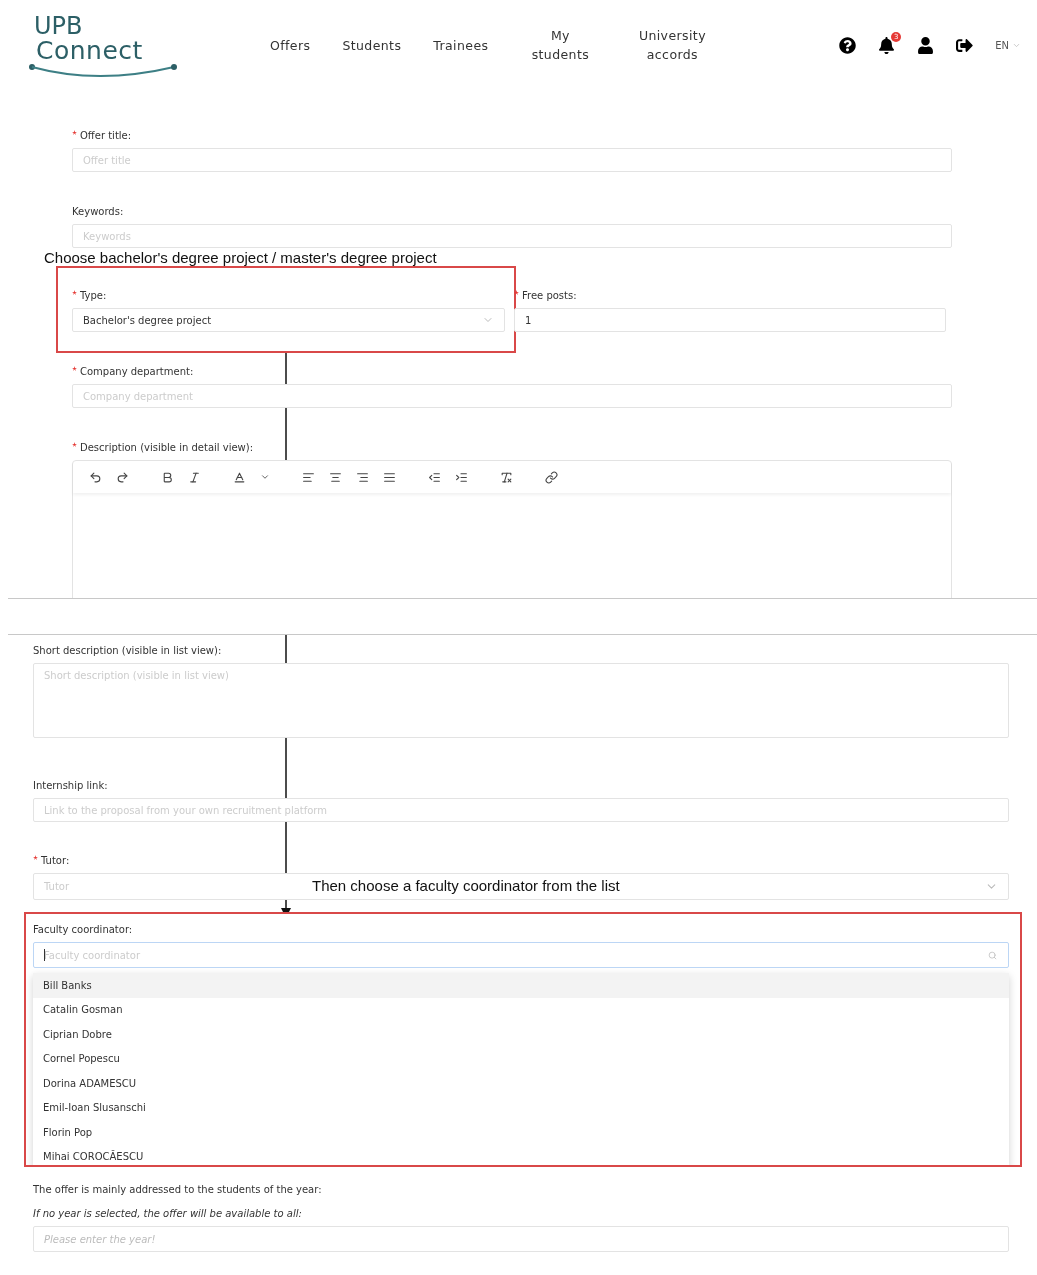 Image resolution: width=1037 pixels, height=1275 pixels. What do you see at coordinates (335, 477) in the screenshot?
I see `align-center-icon` at bounding box center [335, 477].